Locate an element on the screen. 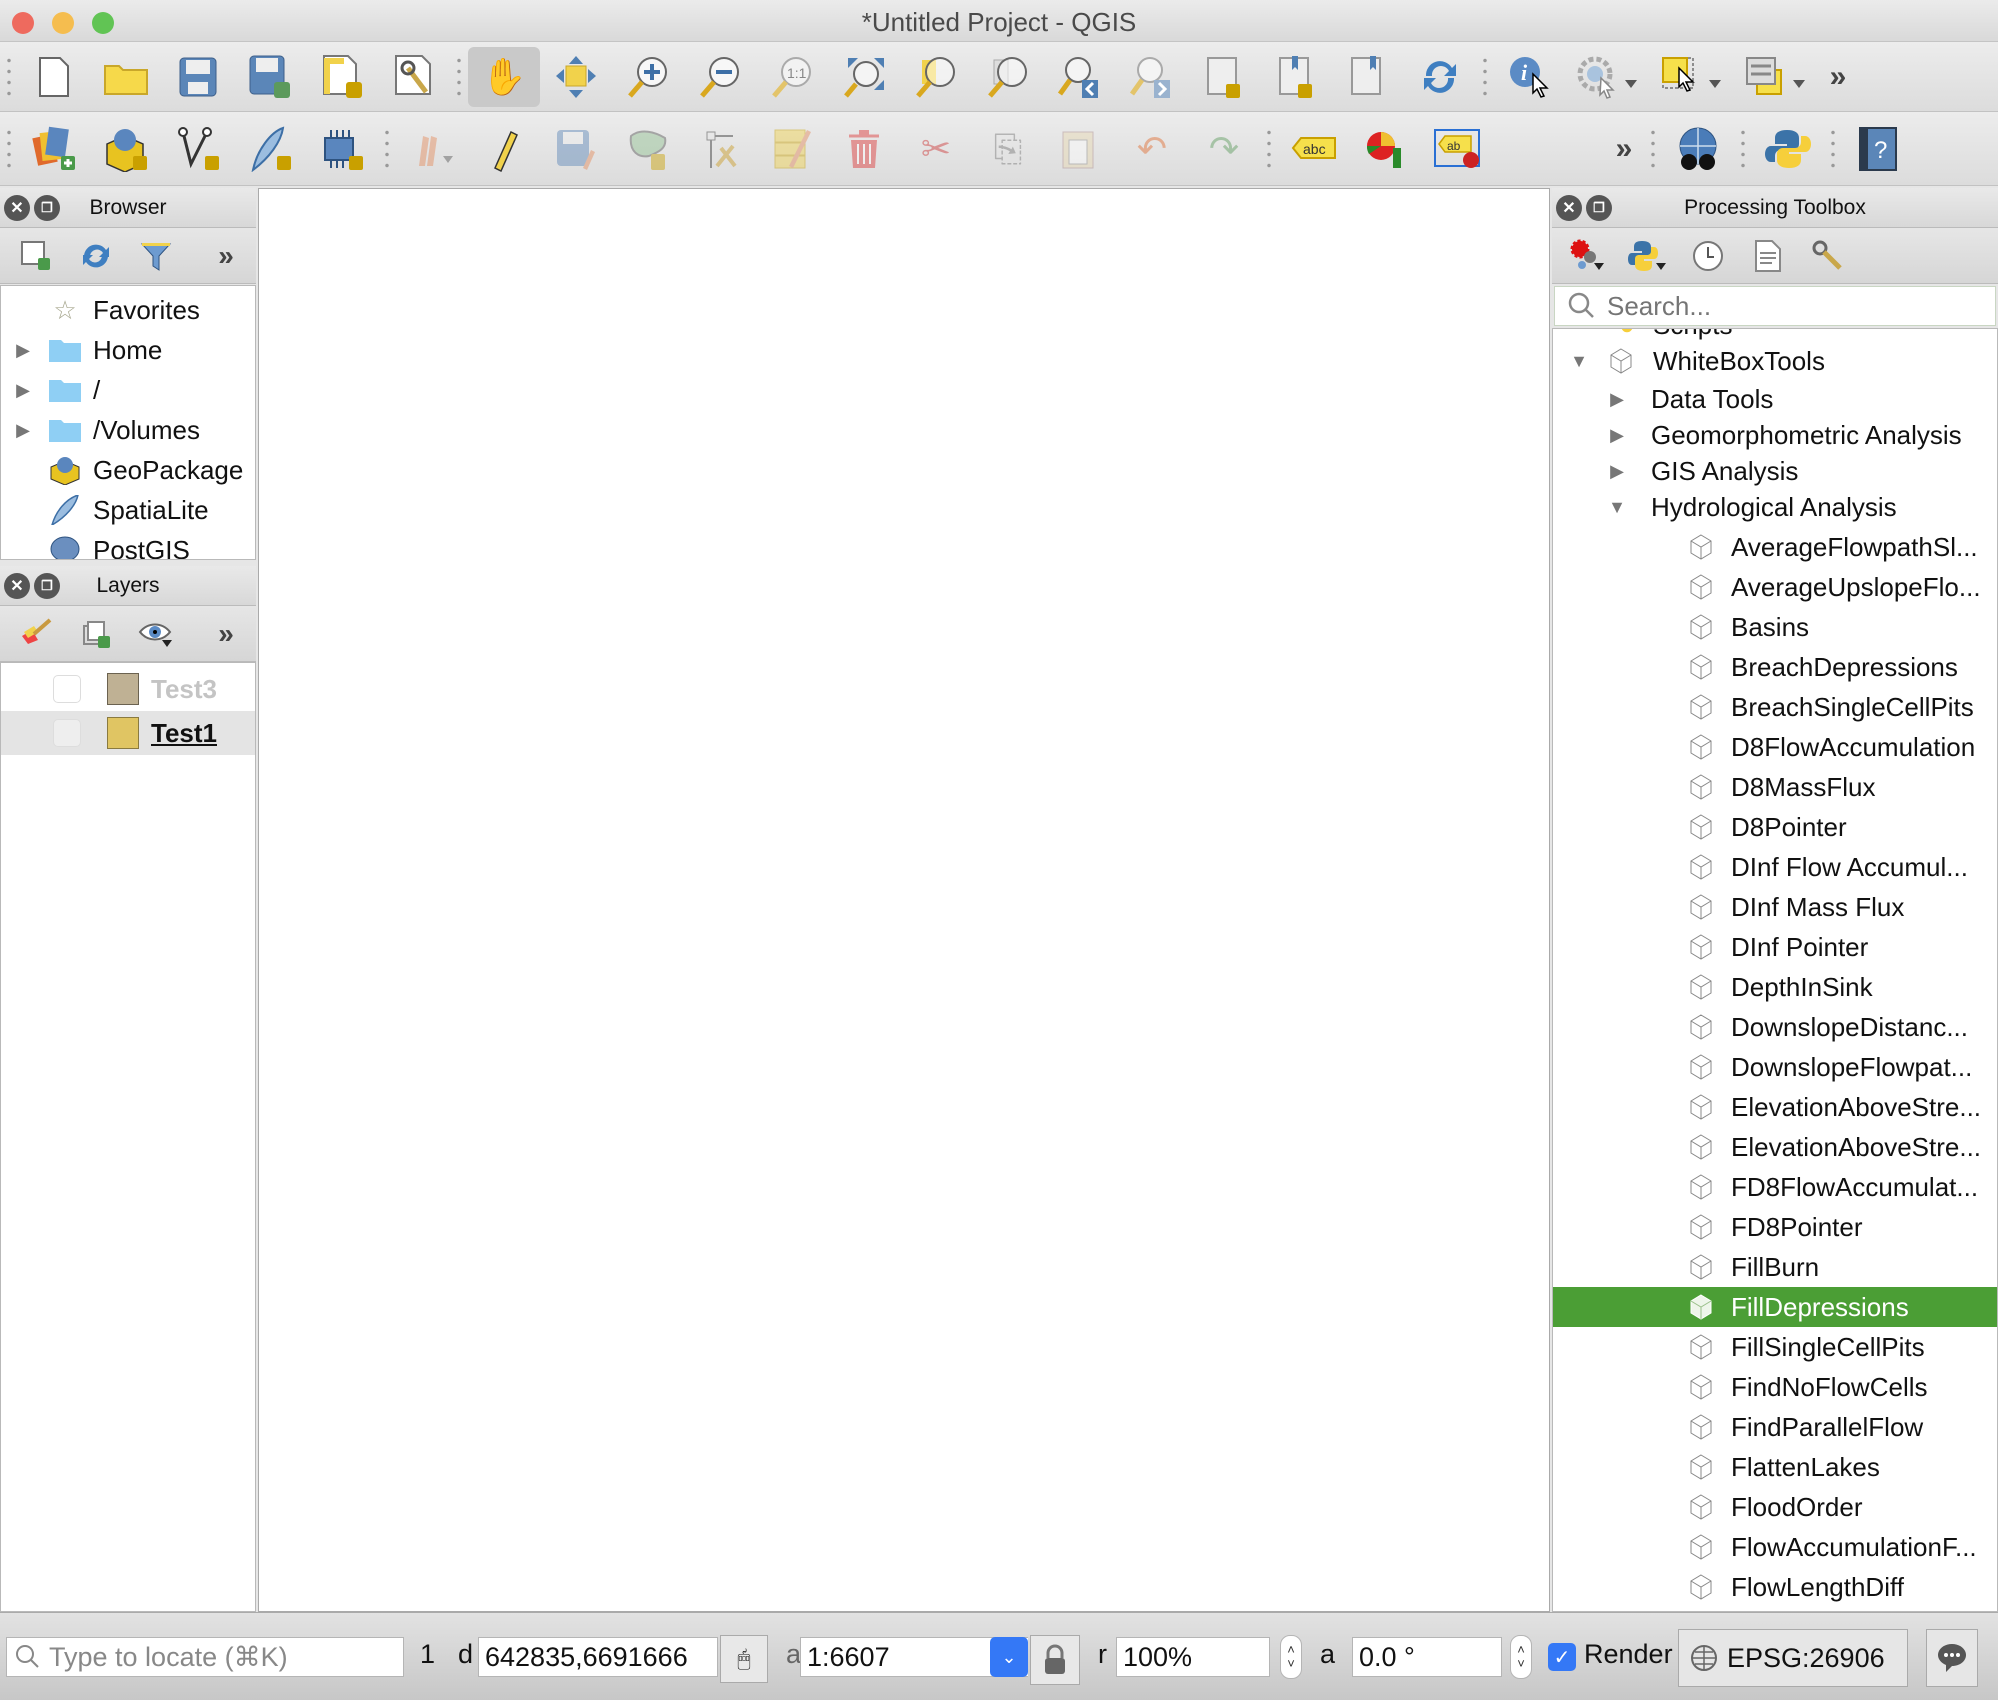 The image size is (1998, 1700). filter-browser-button is located at coordinates (156, 256).